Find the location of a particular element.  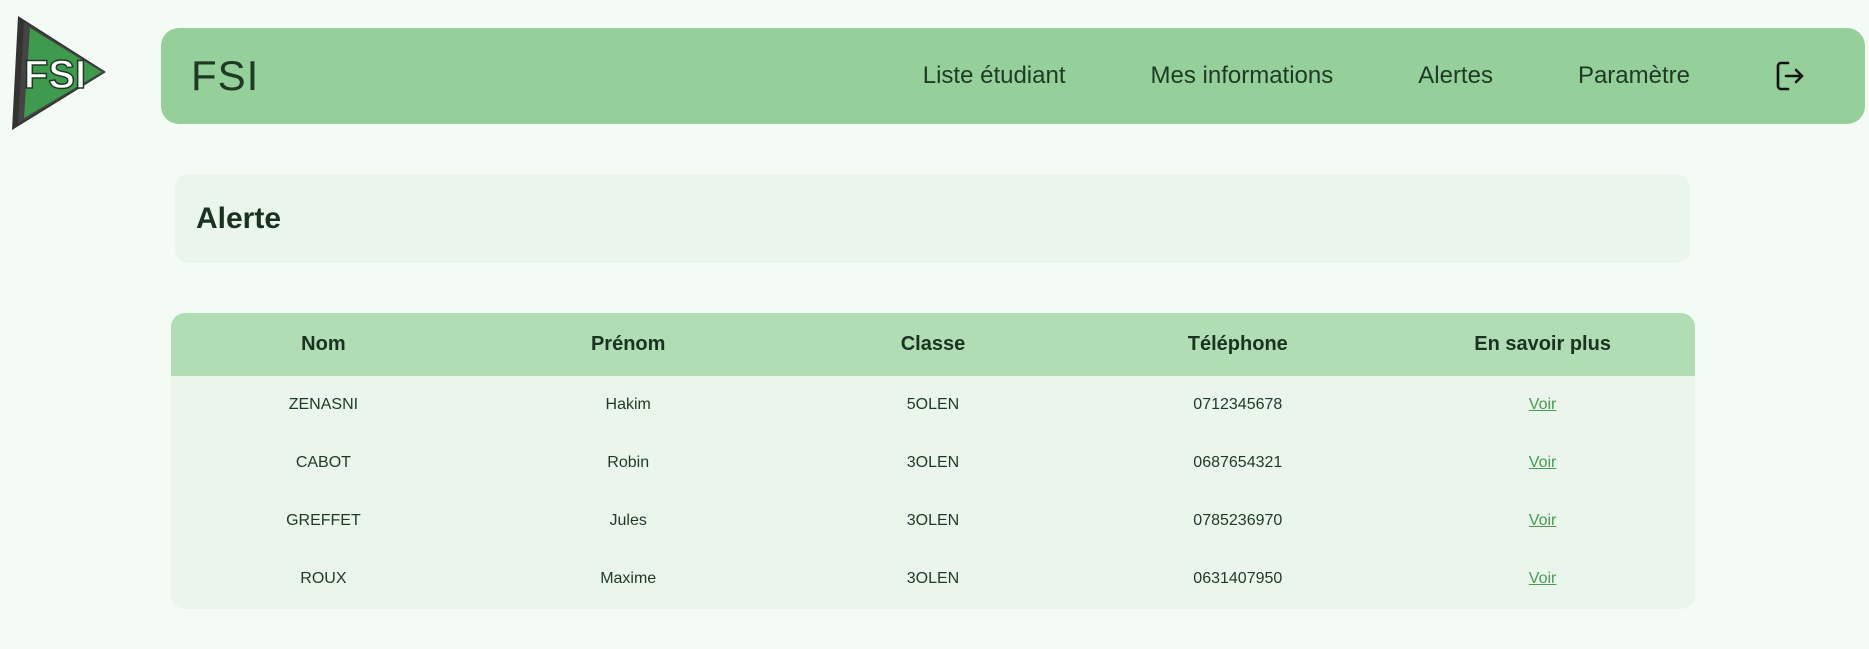

fsi-logo-icon: FSI is located at coordinates (59, 73).